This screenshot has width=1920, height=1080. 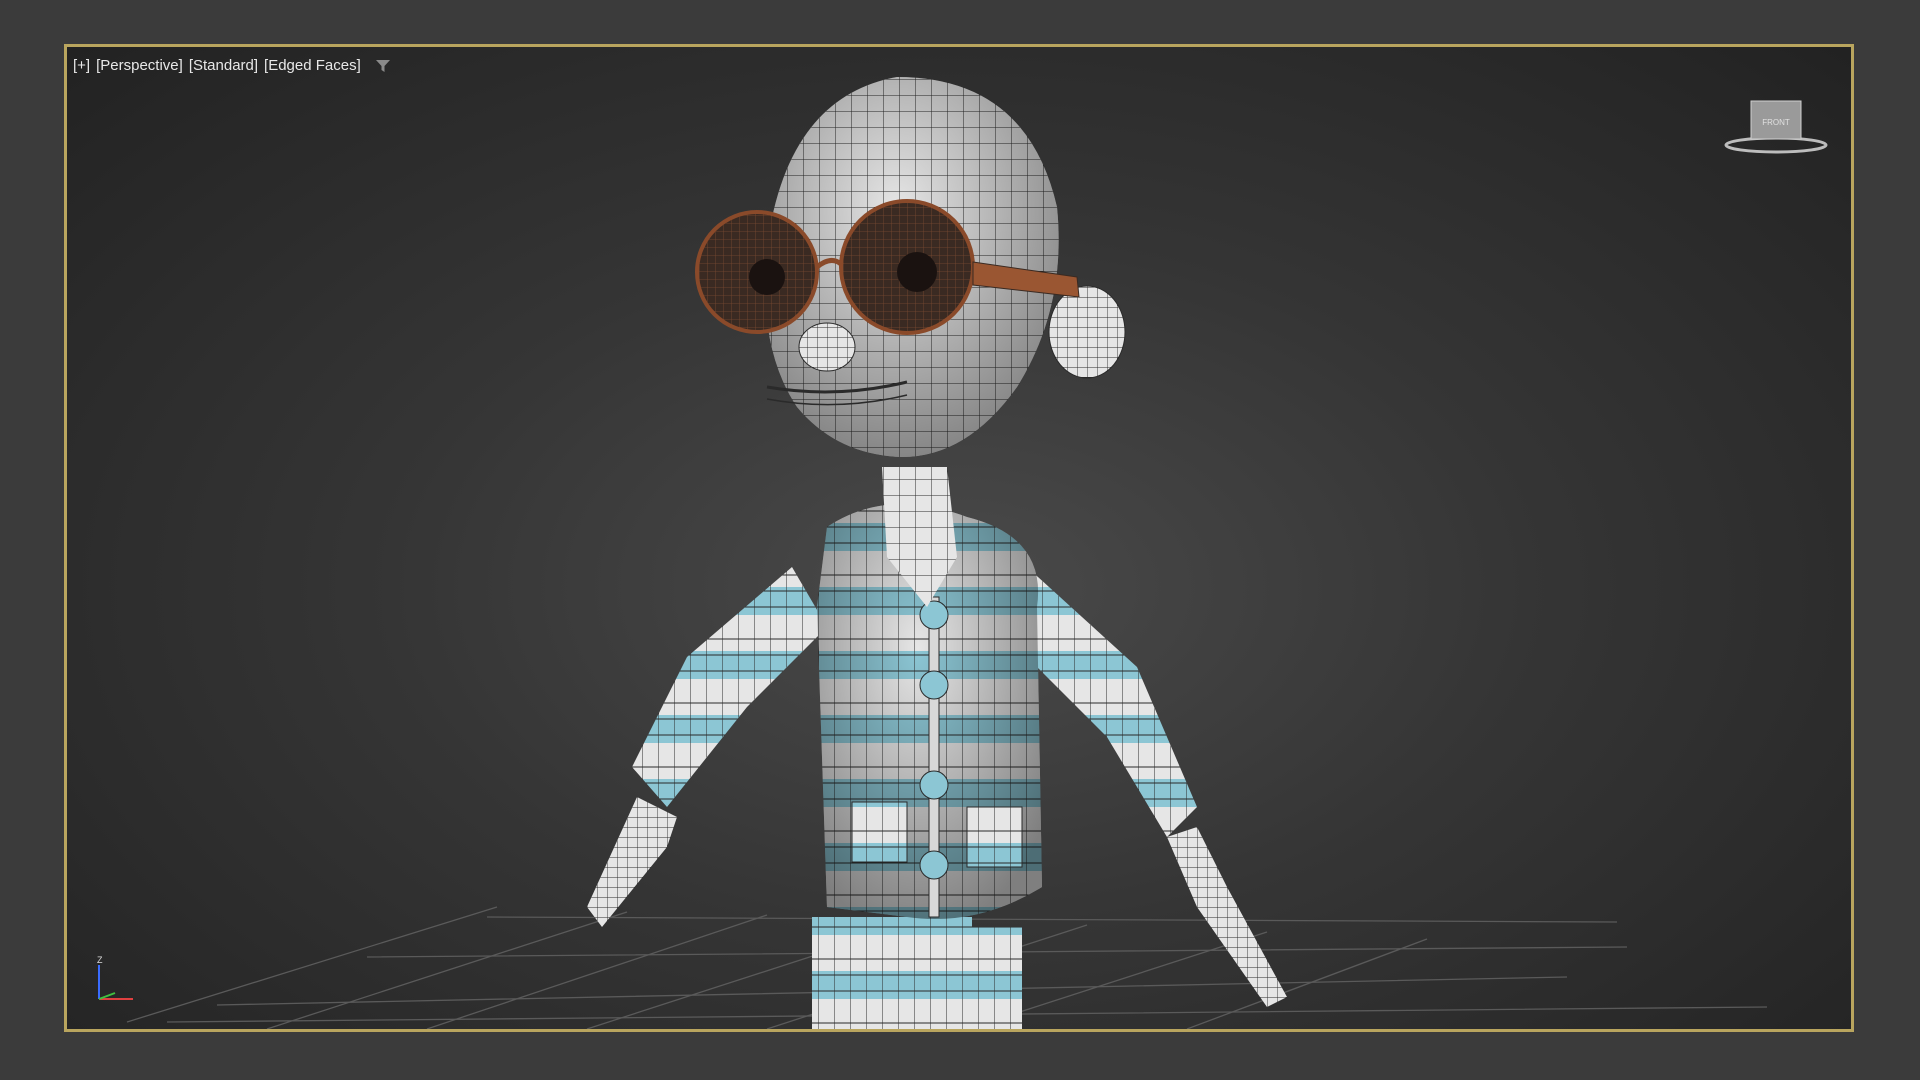 I want to click on character-legs, so click(x=917, y=973).